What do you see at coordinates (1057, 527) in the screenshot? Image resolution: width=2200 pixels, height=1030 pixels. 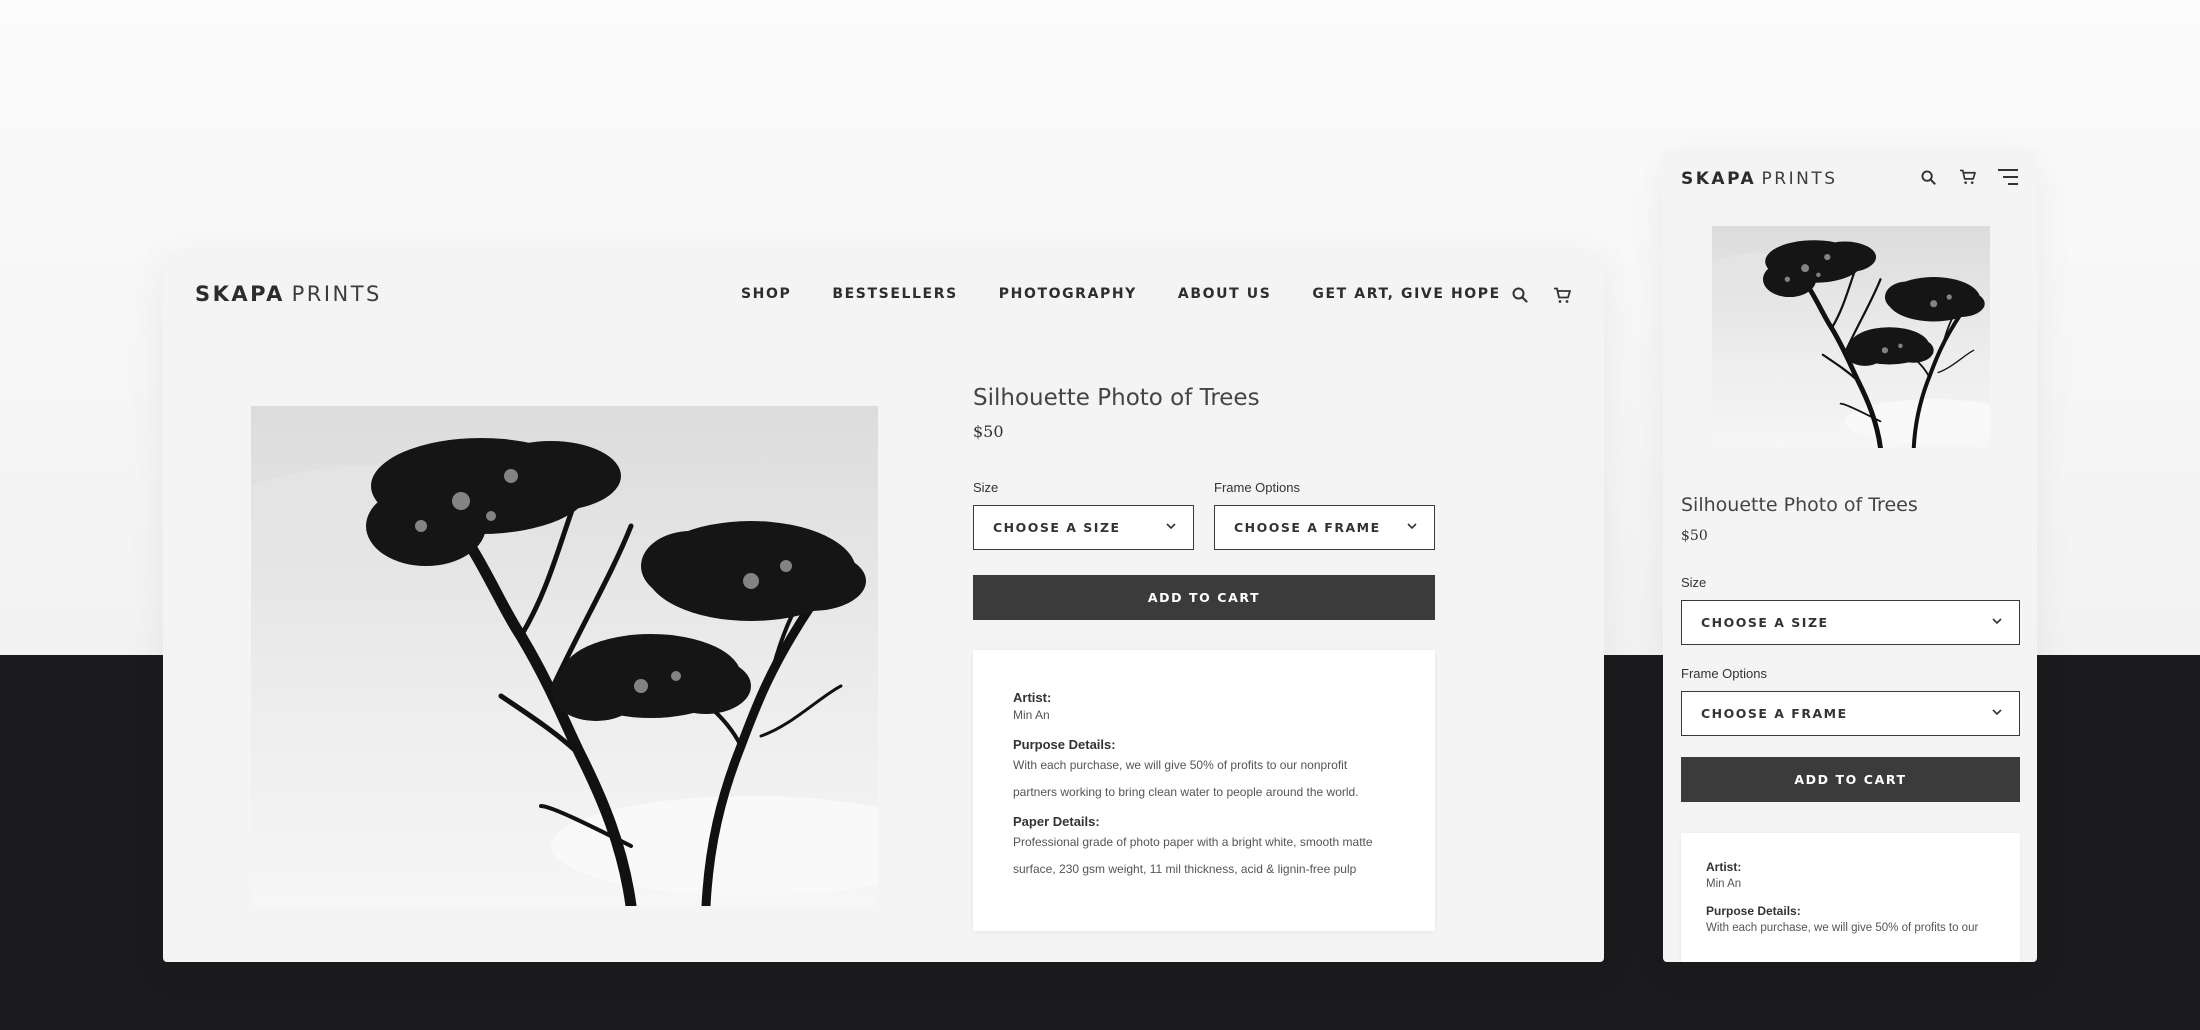 I see `size-select-value: CHOOSE A SIZE` at bounding box center [1057, 527].